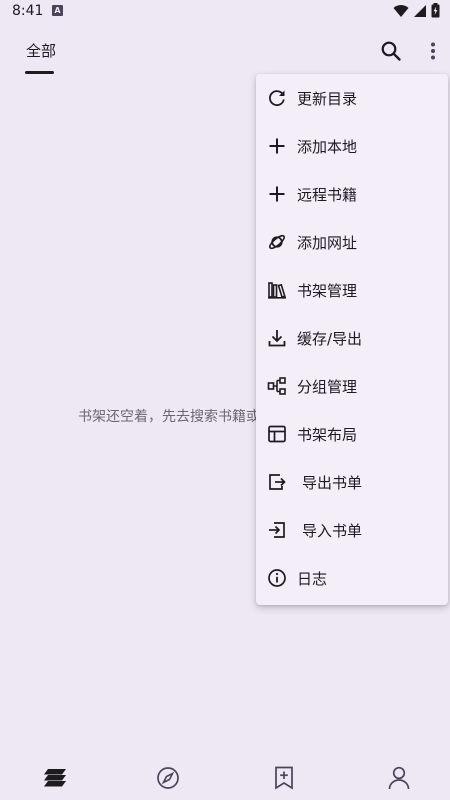  I want to click on status-bar: 8:41 A, so click(225, 12).